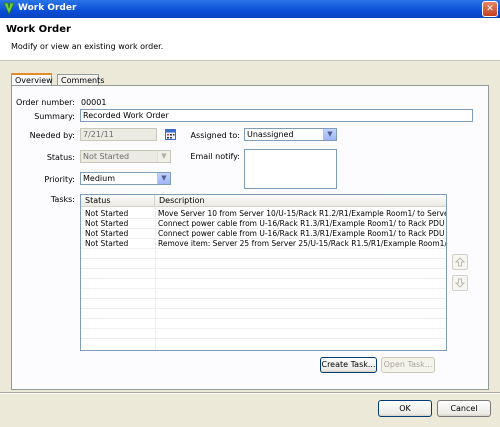  What do you see at coordinates (118, 201) in the screenshot?
I see `column-header-status: Status` at bounding box center [118, 201].